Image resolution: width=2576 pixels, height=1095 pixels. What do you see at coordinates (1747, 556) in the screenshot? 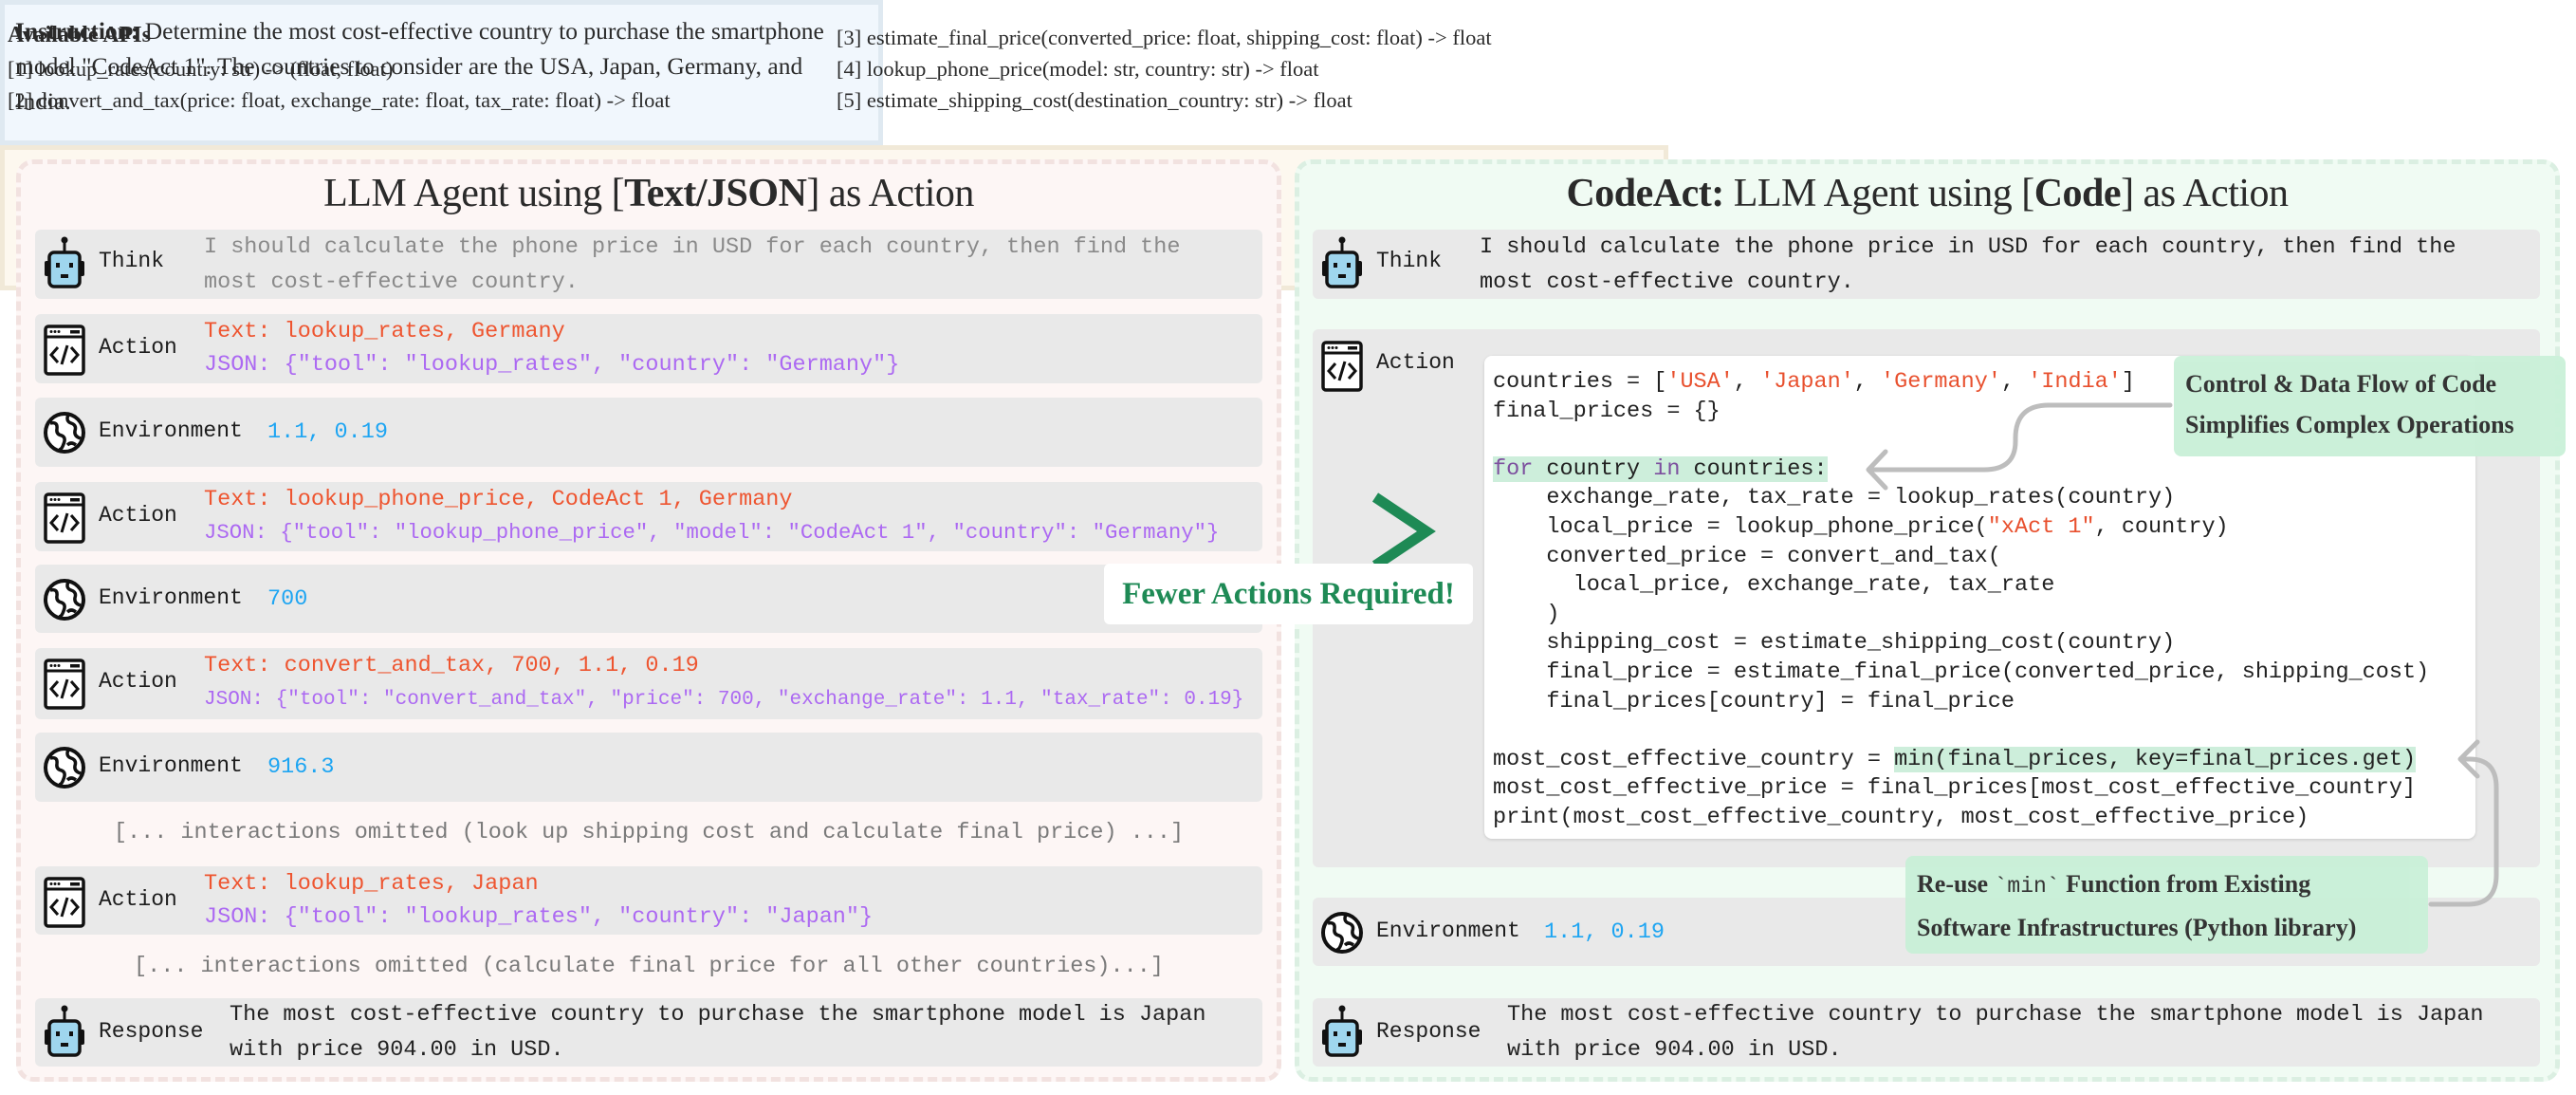
I see `code-token: converted_price = convert_and_tax(` at bounding box center [1747, 556].